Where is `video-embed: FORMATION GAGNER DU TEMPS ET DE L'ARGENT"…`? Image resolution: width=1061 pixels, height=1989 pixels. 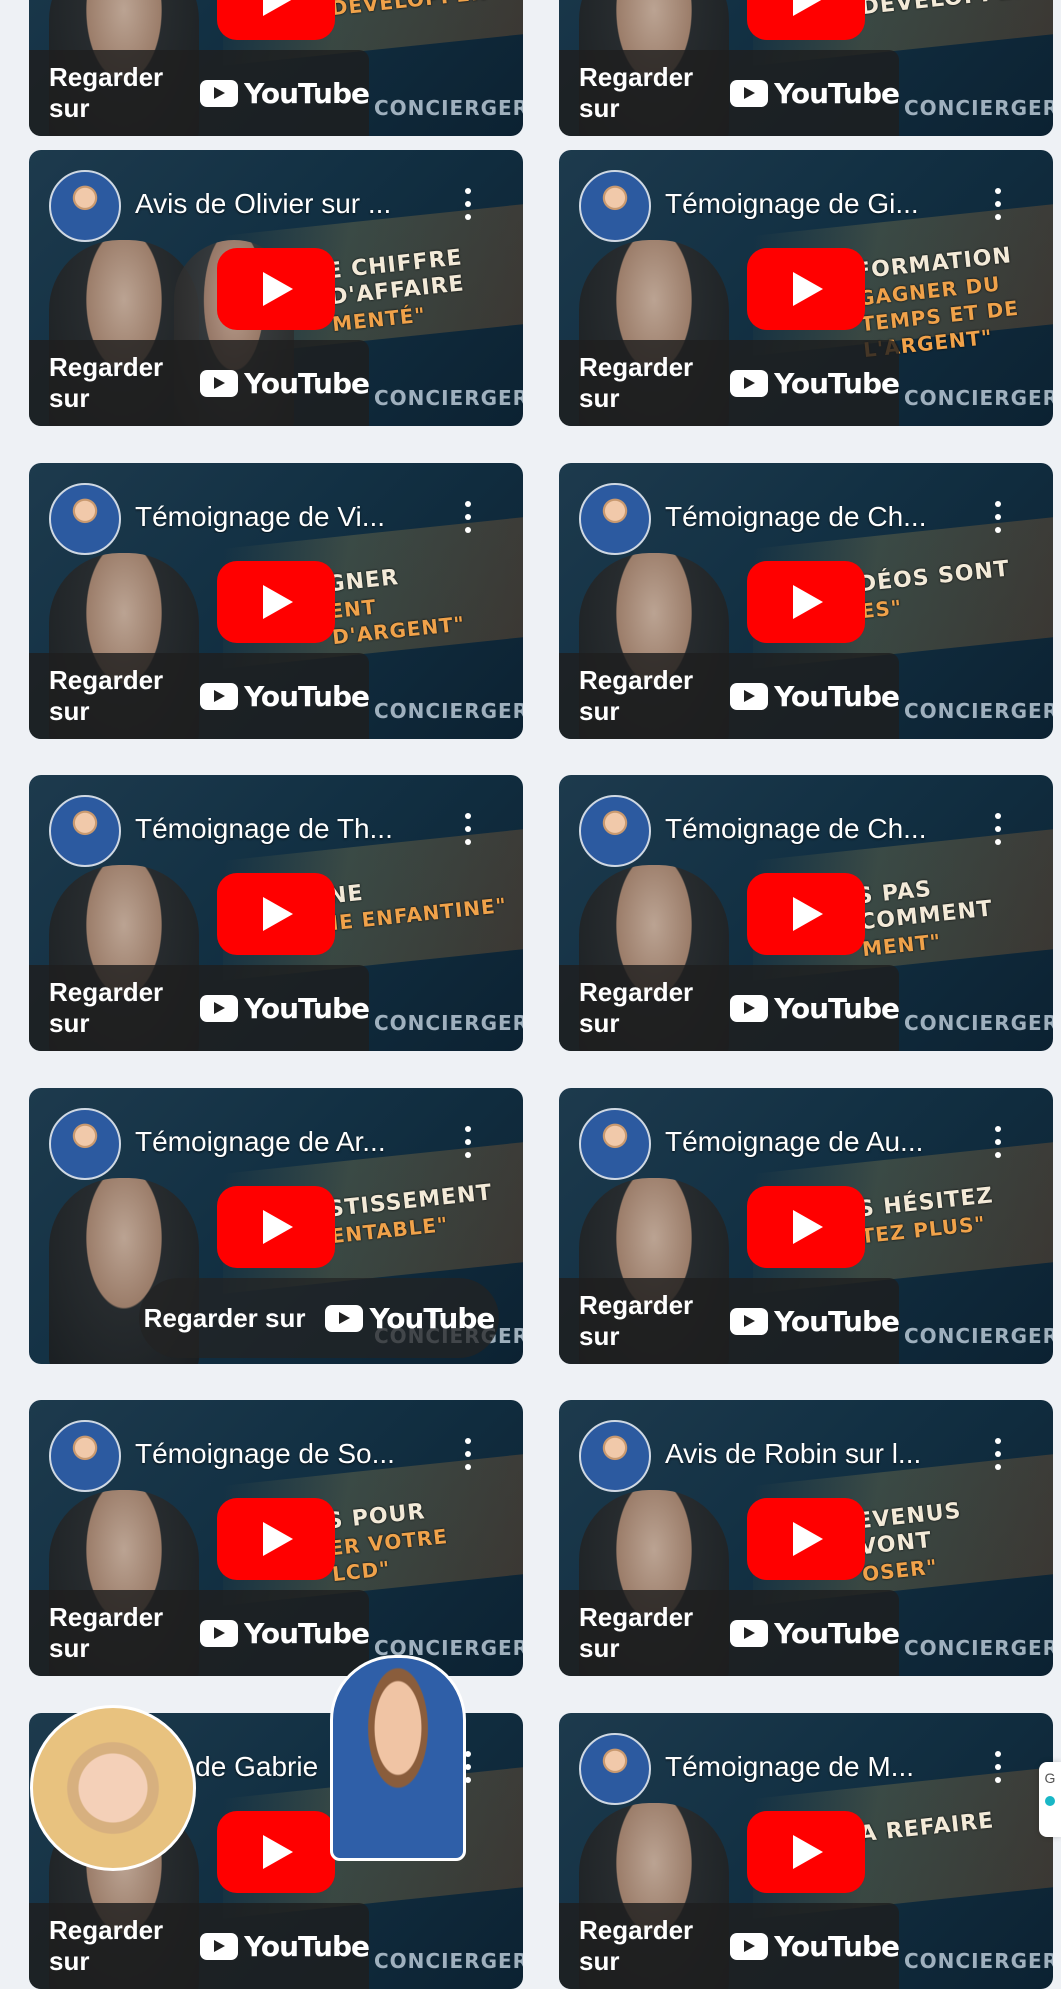
video-embed: FORMATION GAGNER DU TEMPS ET DE L'ARGENT"… is located at coordinates (806, 288).